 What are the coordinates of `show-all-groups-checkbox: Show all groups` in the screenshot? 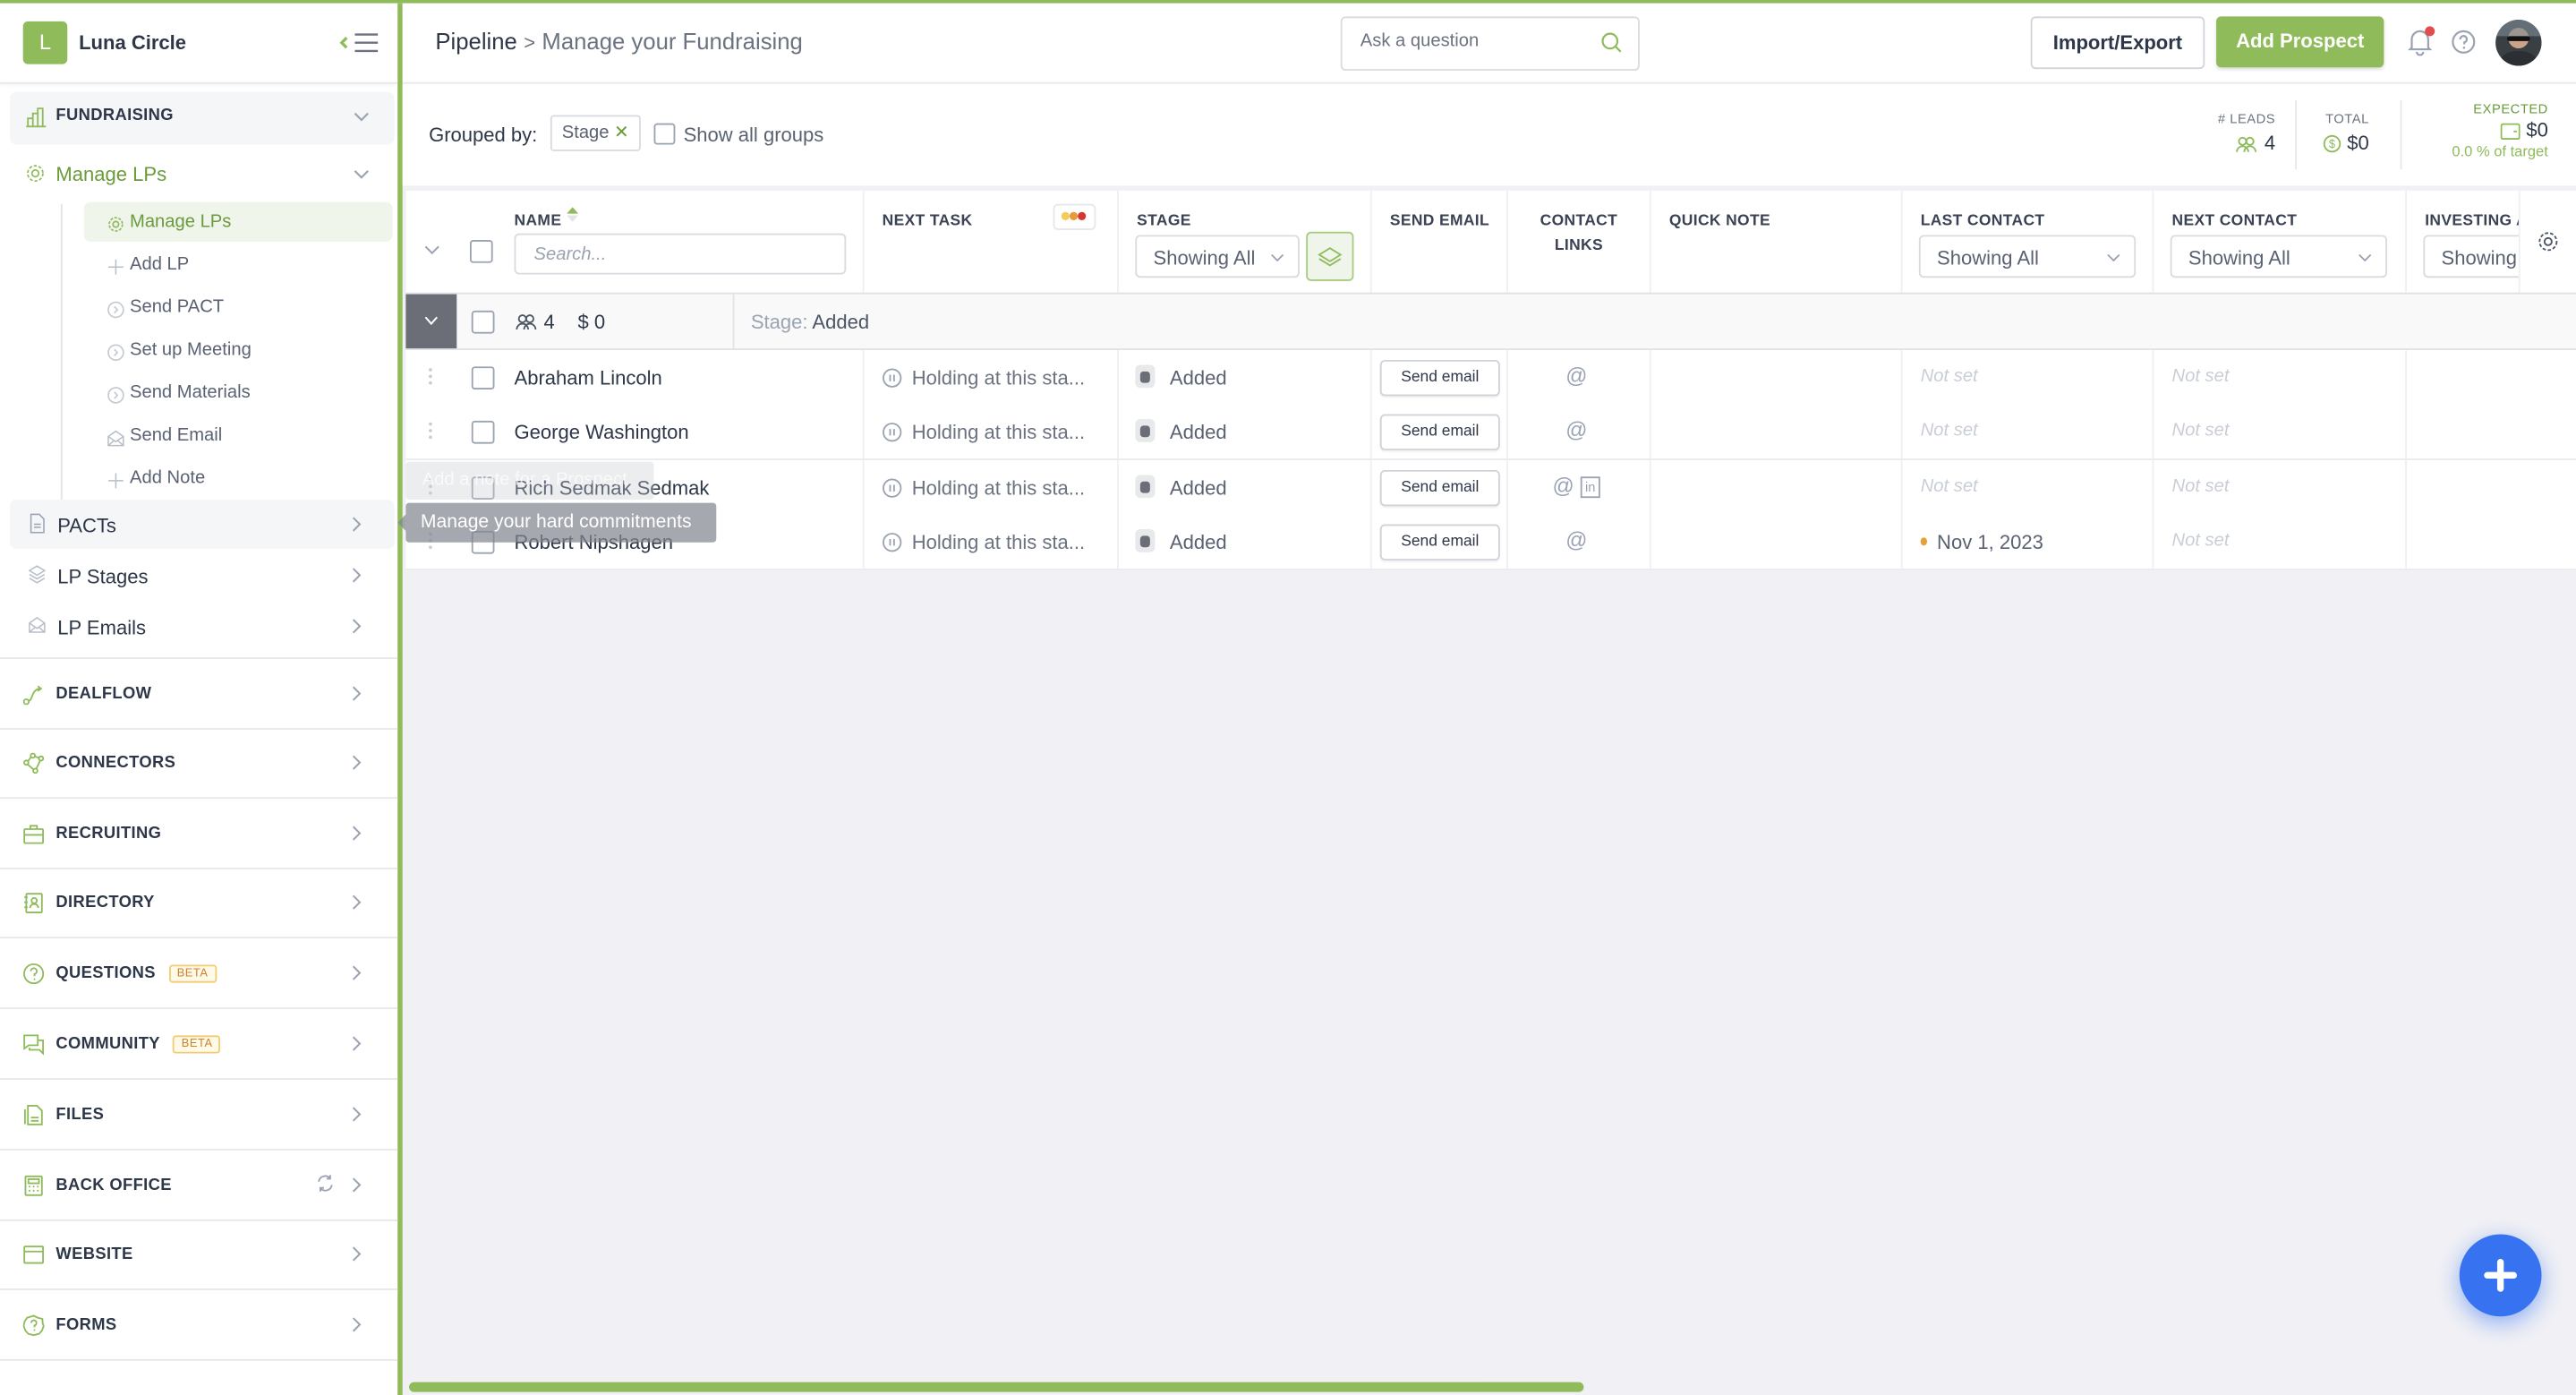 It's located at (738, 134).